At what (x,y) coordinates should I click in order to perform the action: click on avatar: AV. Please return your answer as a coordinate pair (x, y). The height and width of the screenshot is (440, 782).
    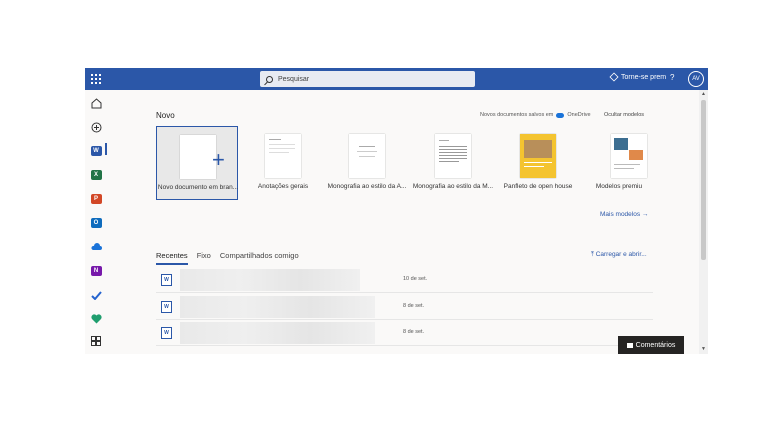
    Looking at the image, I should click on (696, 79).